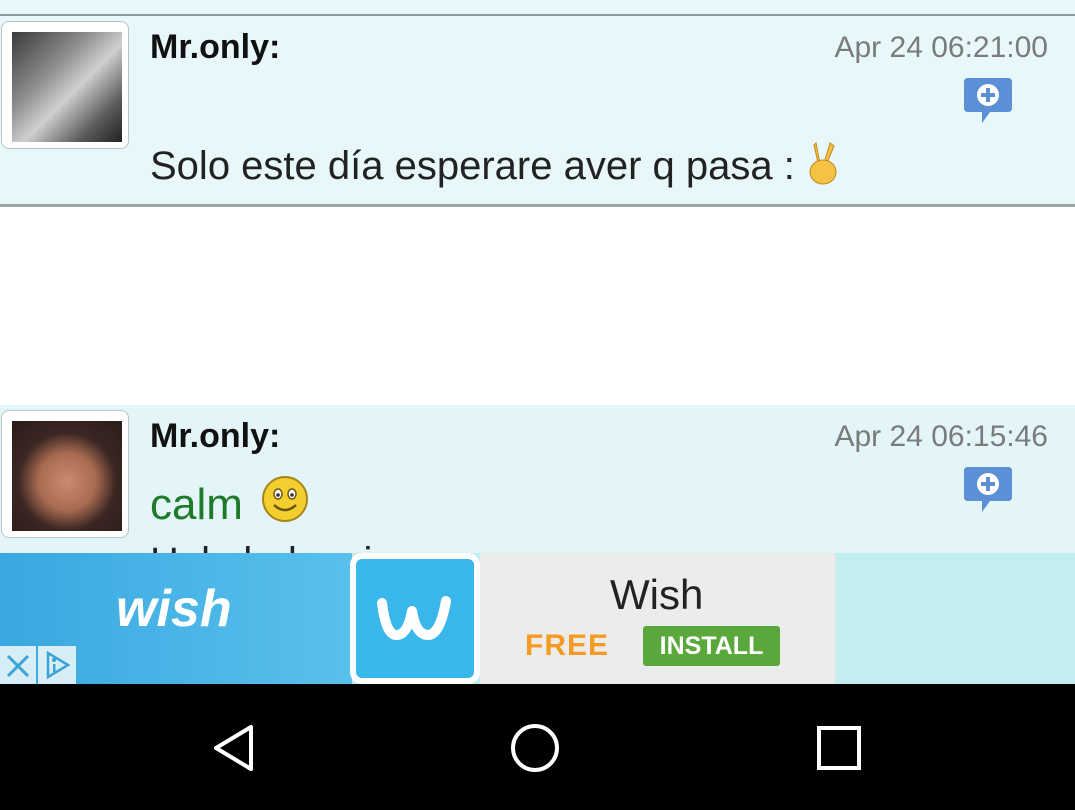  Describe the element at coordinates (234, 748) in the screenshot. I see `back-triangle-icon` at that location.